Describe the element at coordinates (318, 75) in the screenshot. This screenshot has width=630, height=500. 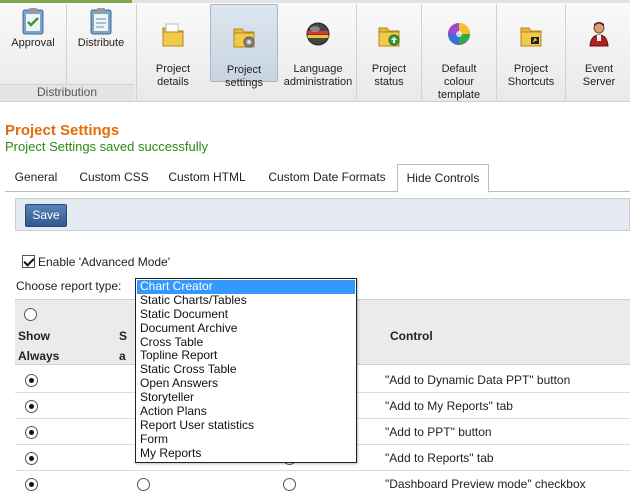
I see `language-administration-label: Language administration` at that location.